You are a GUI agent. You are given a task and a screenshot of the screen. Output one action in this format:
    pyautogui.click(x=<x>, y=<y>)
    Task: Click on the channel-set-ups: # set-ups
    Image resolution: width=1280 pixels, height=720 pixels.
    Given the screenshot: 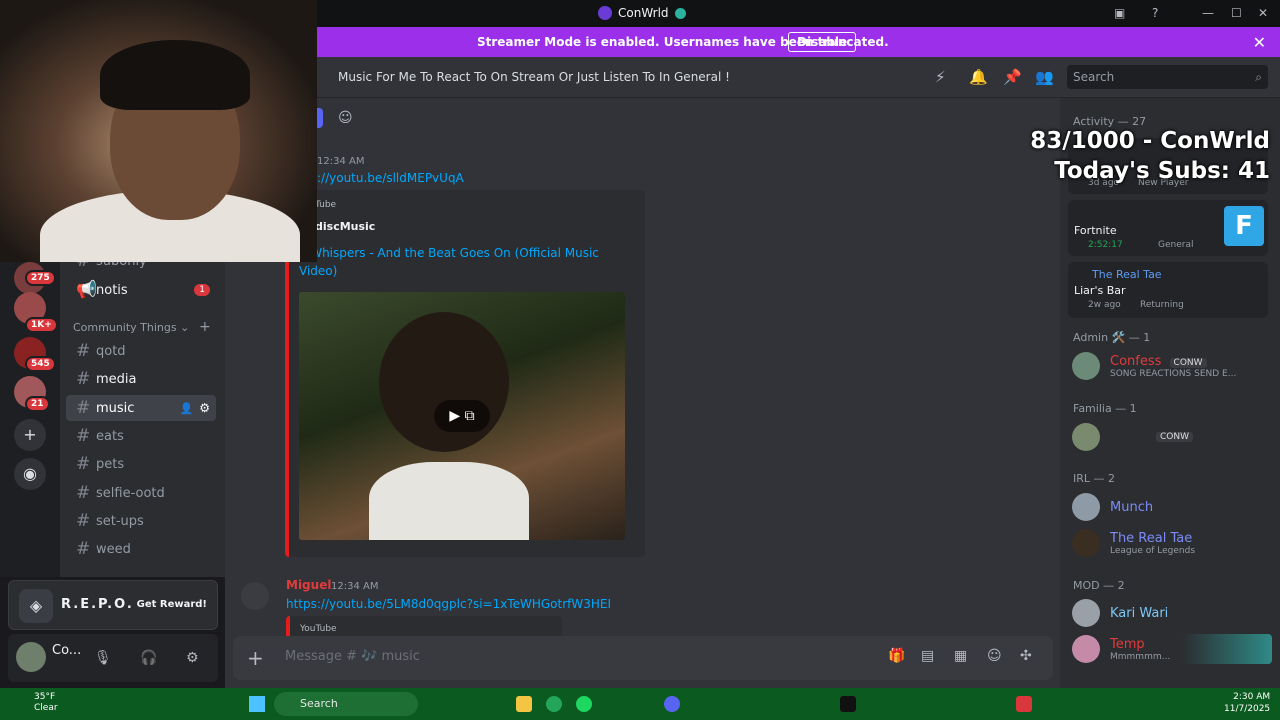 What is the action you would take?
    pyautogui.click(x=141, y=521)
    